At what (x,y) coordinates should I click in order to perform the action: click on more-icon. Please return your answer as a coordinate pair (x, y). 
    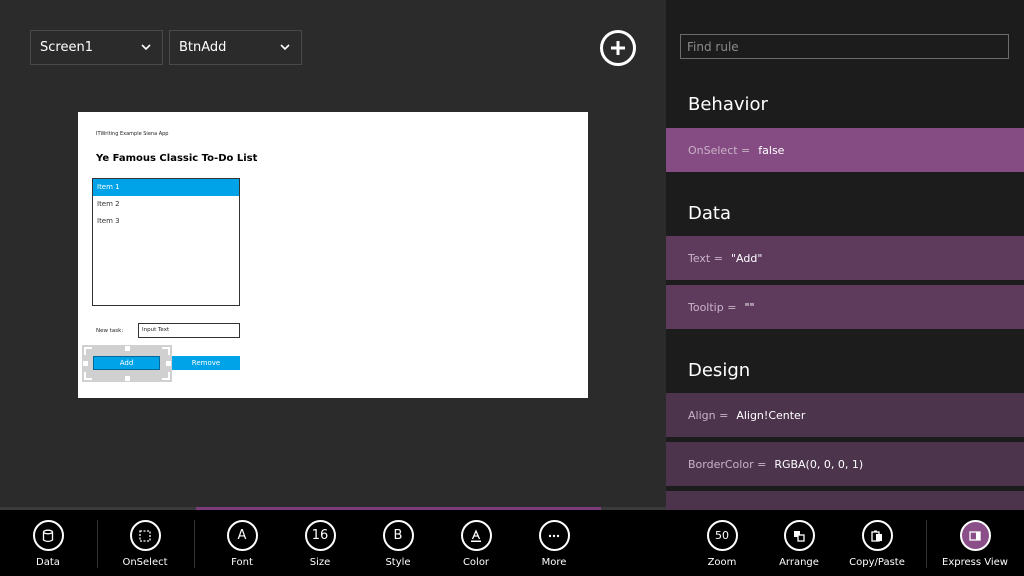
    Looking at the image, I should click on (554, 535).